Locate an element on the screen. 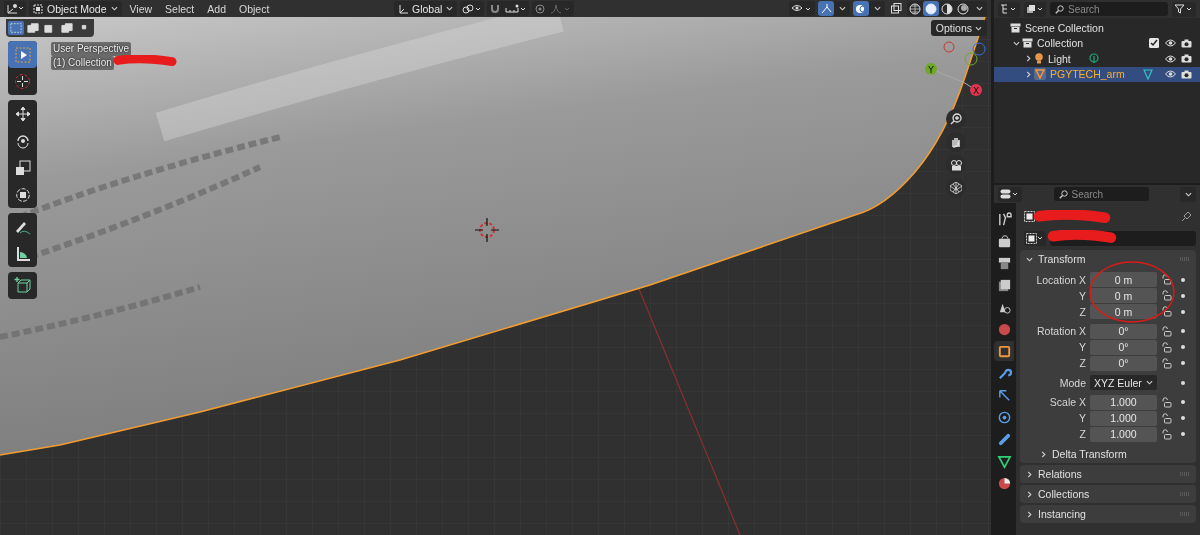  link-icon is located at coordinates (472, 8).